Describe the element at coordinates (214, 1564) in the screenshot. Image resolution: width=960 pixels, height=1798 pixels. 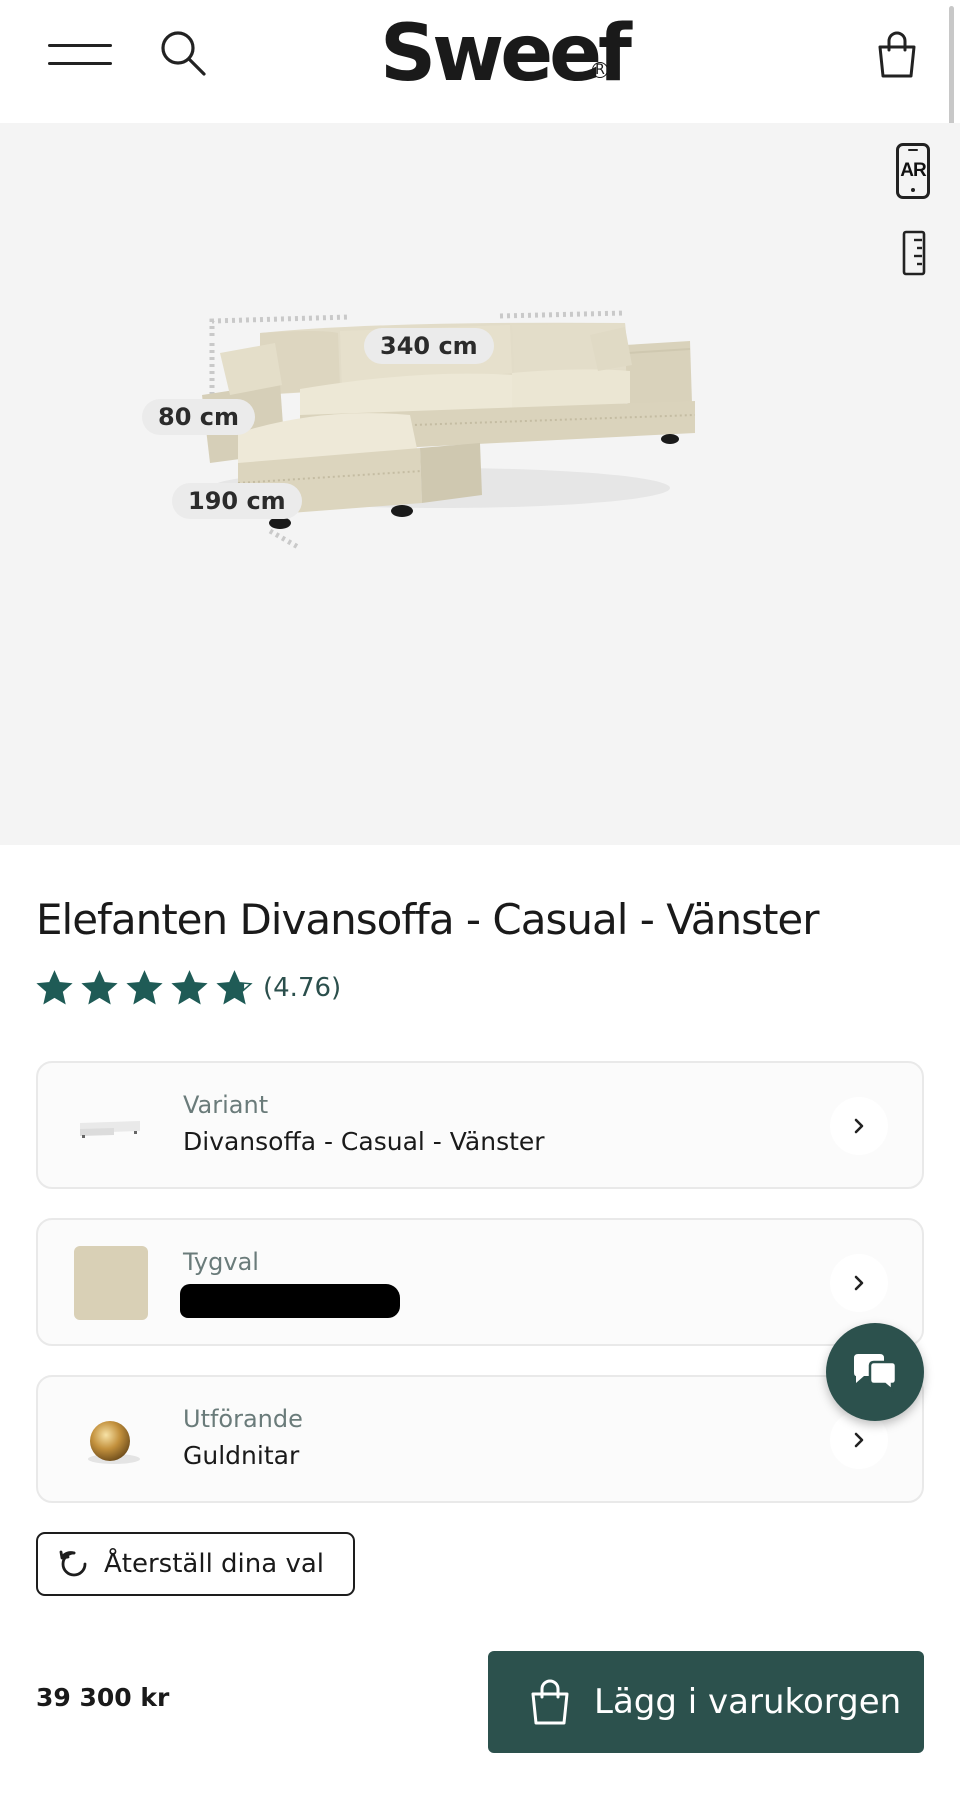
I see `reset-label: Återställ dina val` at that location.